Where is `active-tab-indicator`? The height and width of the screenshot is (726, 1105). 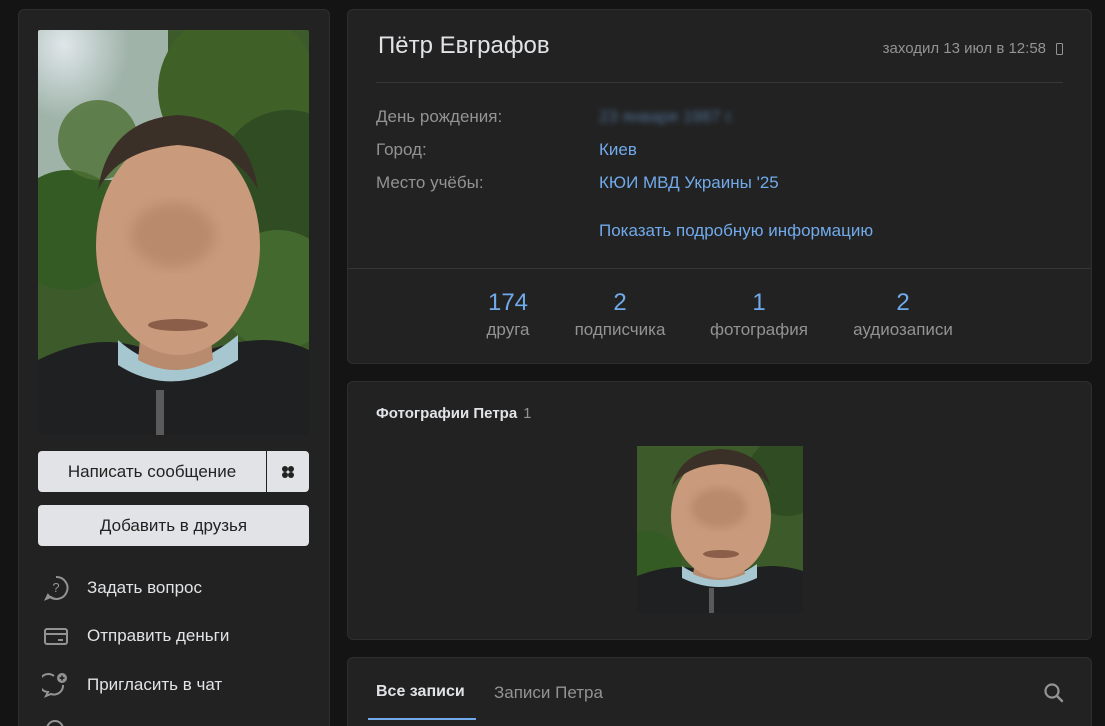
active-tab-indicator is located at coordinates (422, 719).